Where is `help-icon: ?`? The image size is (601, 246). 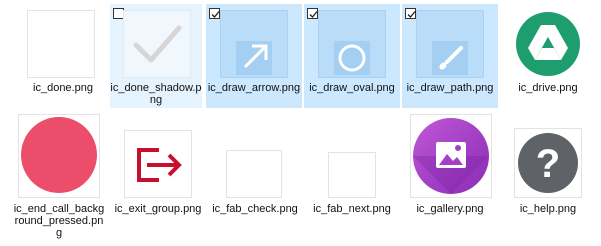
help-icon: ? is located at coordinates (548, 163).